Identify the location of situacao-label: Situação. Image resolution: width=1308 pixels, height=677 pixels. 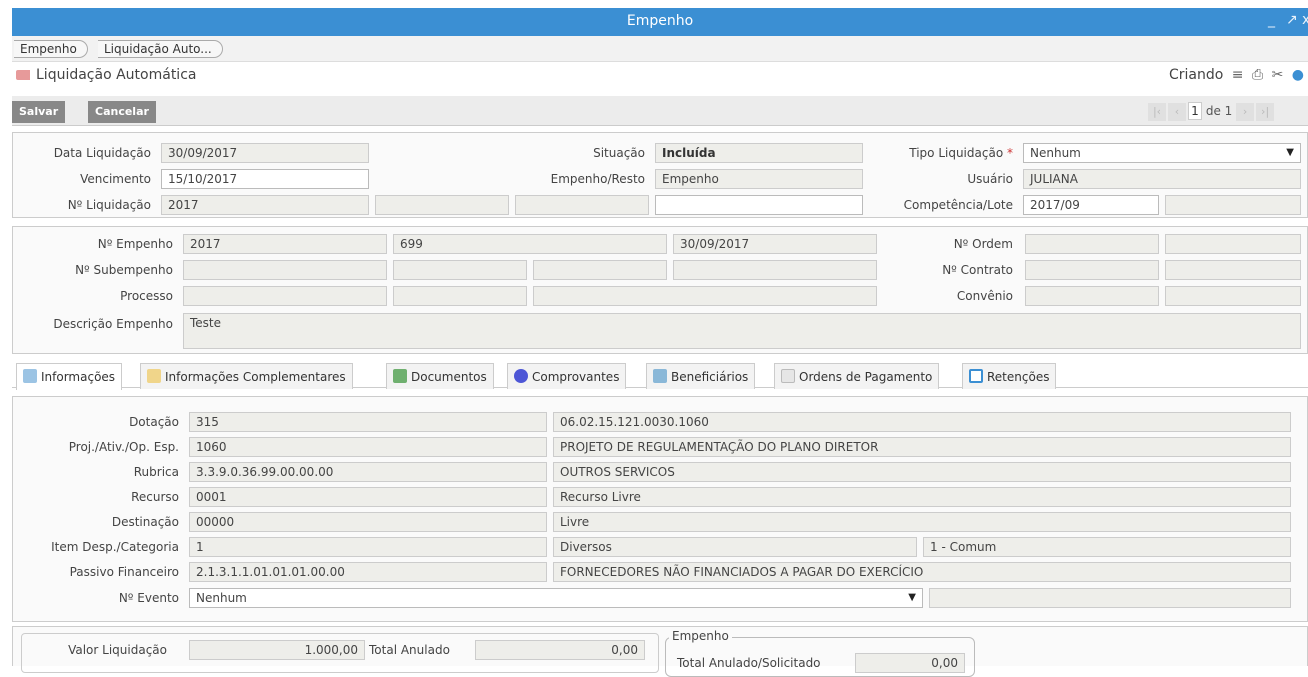
(619, 153).